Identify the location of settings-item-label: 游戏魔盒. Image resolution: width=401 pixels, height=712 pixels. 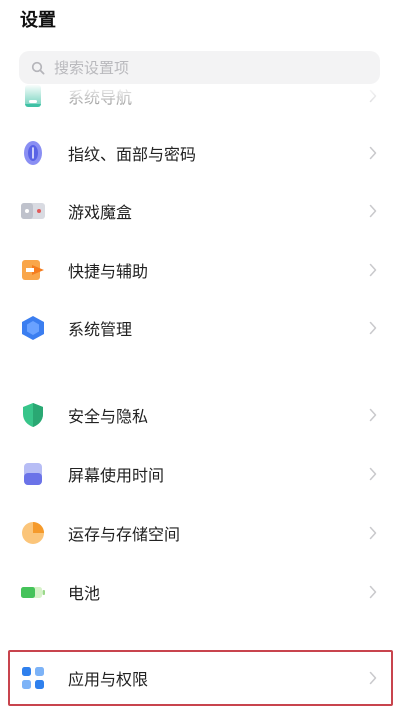
(100, 212).